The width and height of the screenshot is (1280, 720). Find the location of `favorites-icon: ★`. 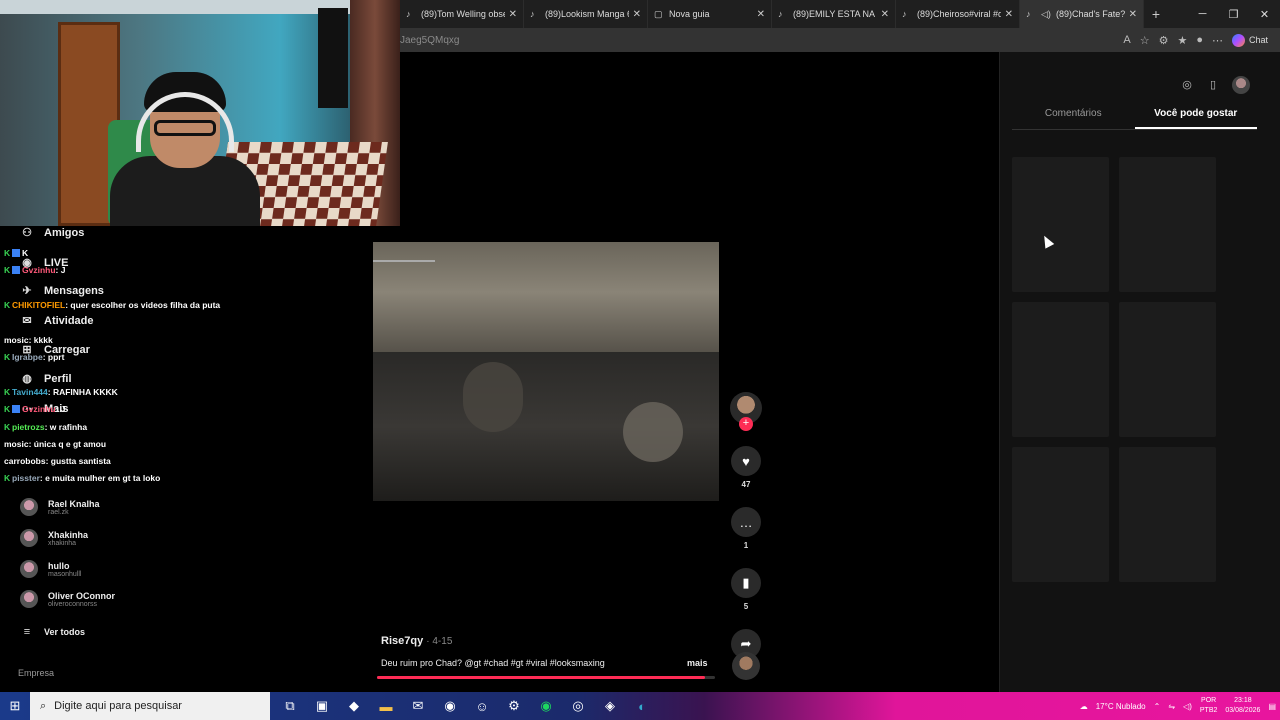

favorites-icon: ★ is located at coordinates (1182, 40).